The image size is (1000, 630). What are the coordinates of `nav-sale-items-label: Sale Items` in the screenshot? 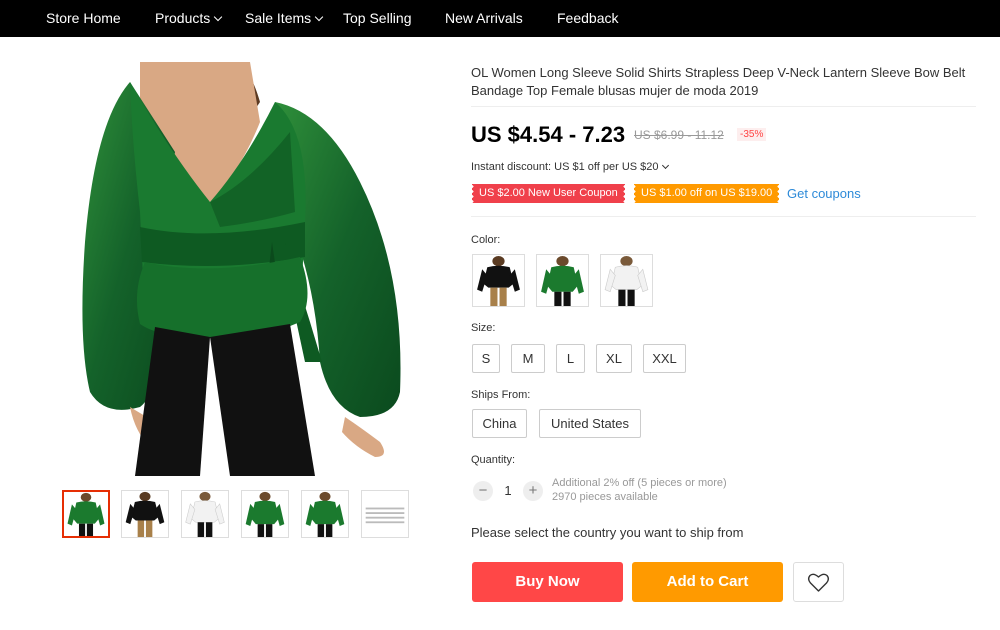 It's located at (278, 18).